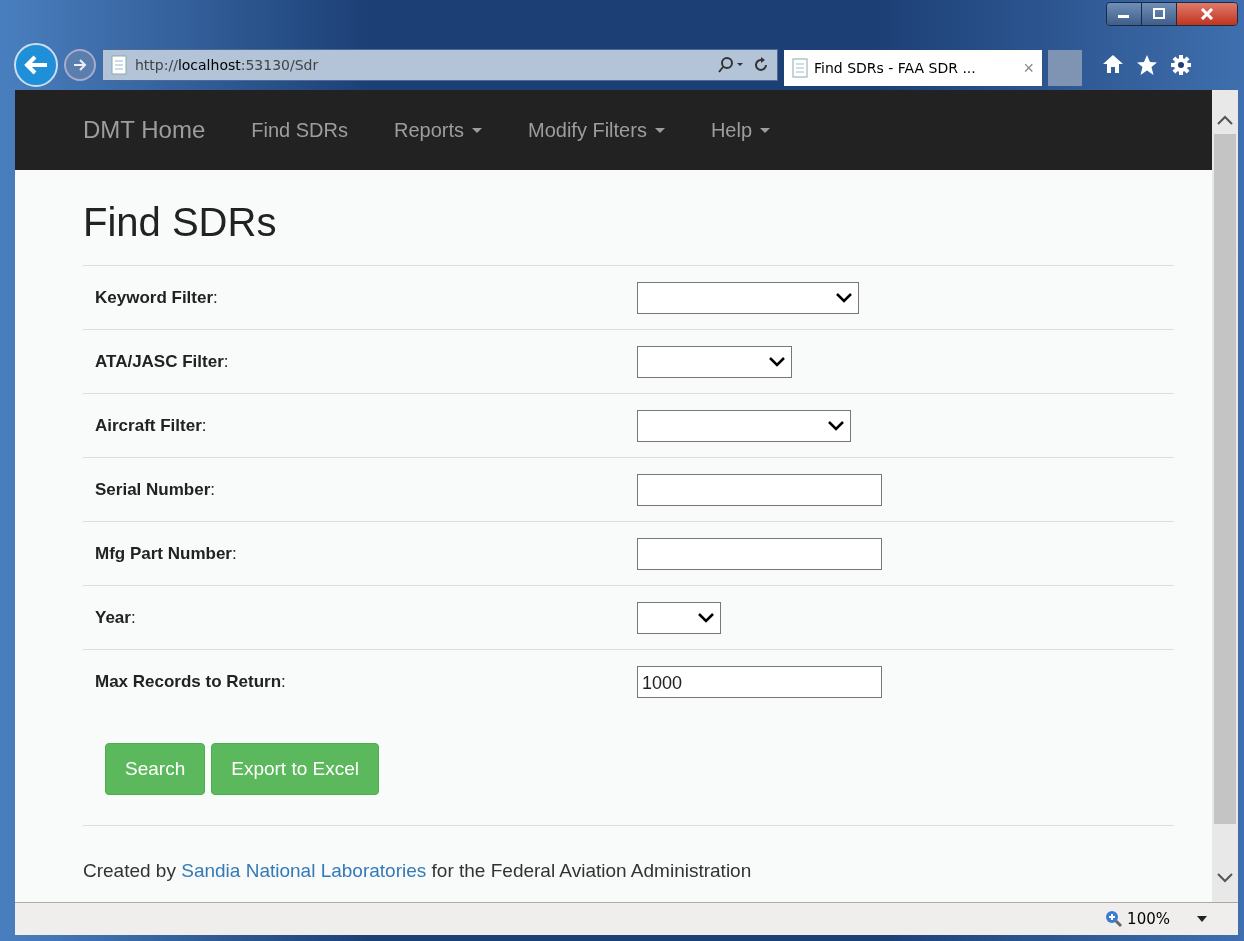 This screenshot has height=941, width=1244. What do you see at coordinates (116, 617) in the screenshot?
I see `field-label: Year:` at bounding box center [116, 617].